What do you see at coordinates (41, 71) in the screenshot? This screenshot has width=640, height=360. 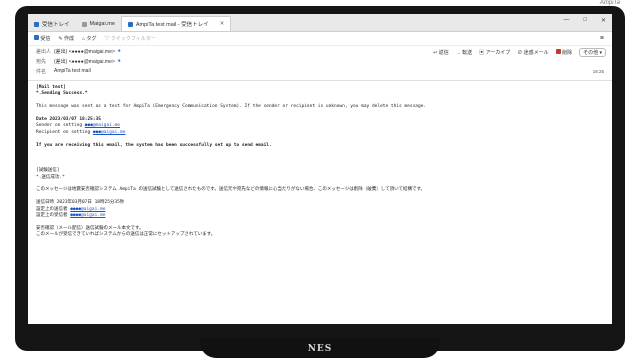 I see `subject-label: 件名` at bounding box center [41, 71].